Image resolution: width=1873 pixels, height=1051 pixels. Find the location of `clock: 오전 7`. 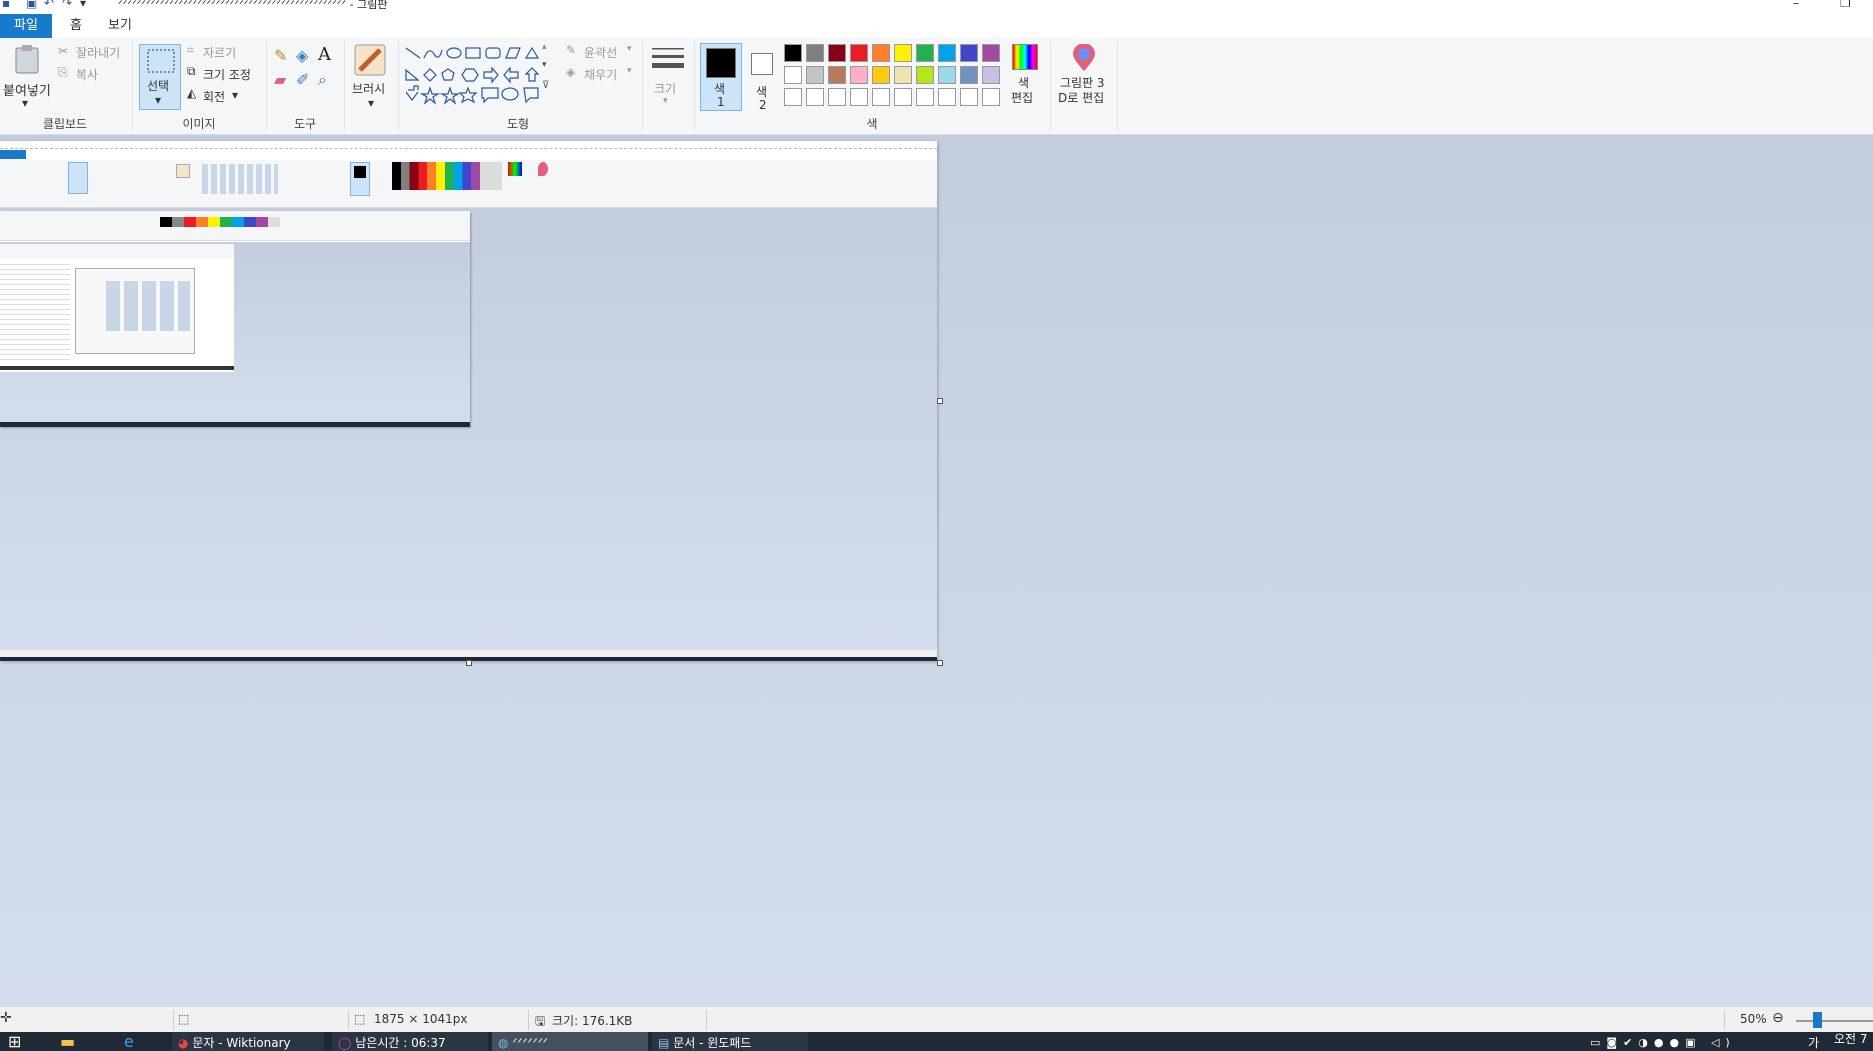

clock: 오전 7 is located at coordinates (1853, 1041).